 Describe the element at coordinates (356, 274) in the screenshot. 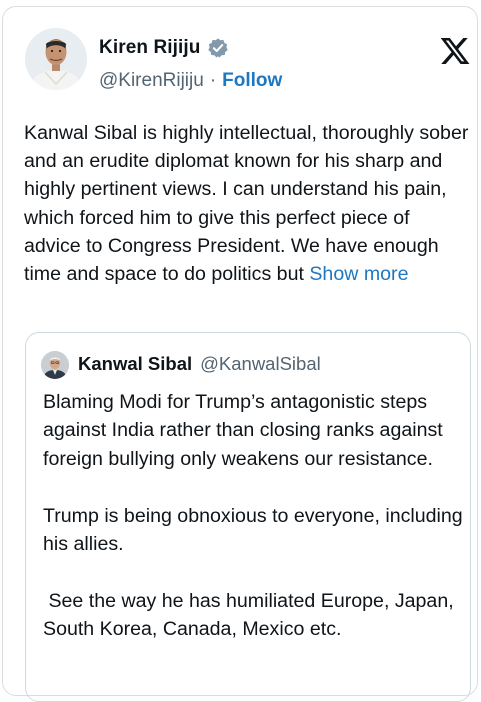

I see `show-more-link: Show more` at that location.